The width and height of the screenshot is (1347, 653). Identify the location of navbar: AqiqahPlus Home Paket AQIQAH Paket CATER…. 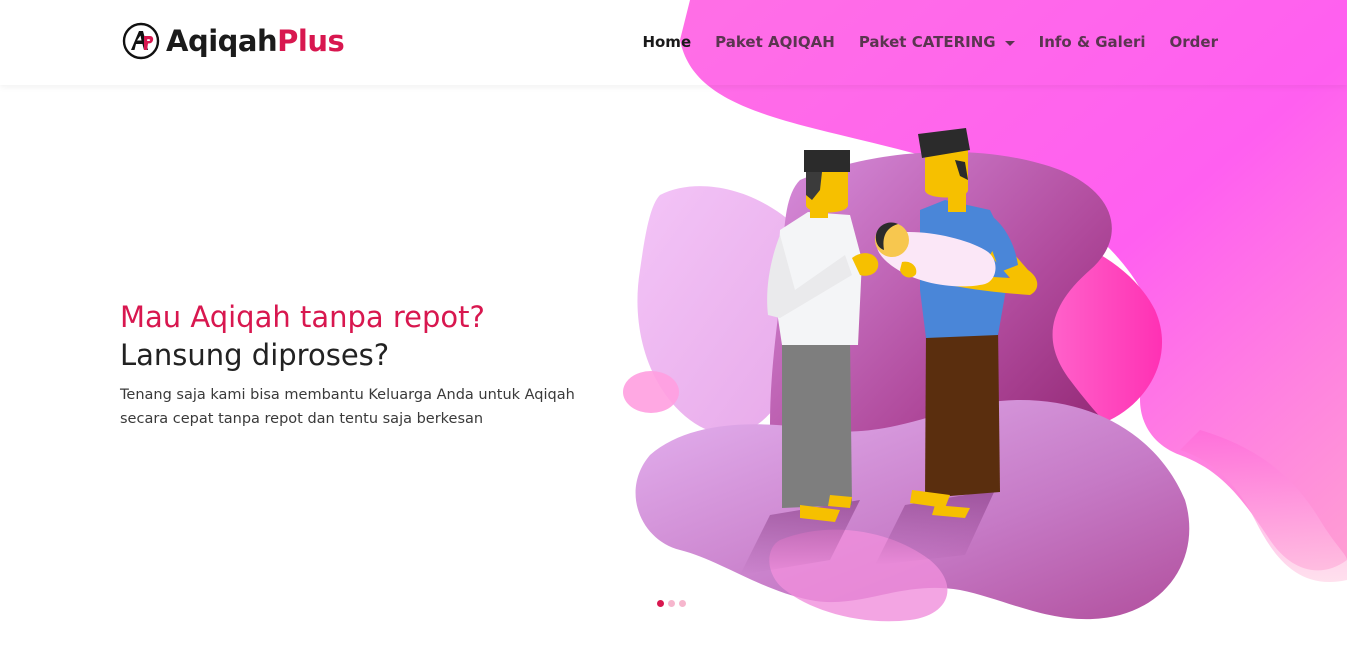
(673, 42).